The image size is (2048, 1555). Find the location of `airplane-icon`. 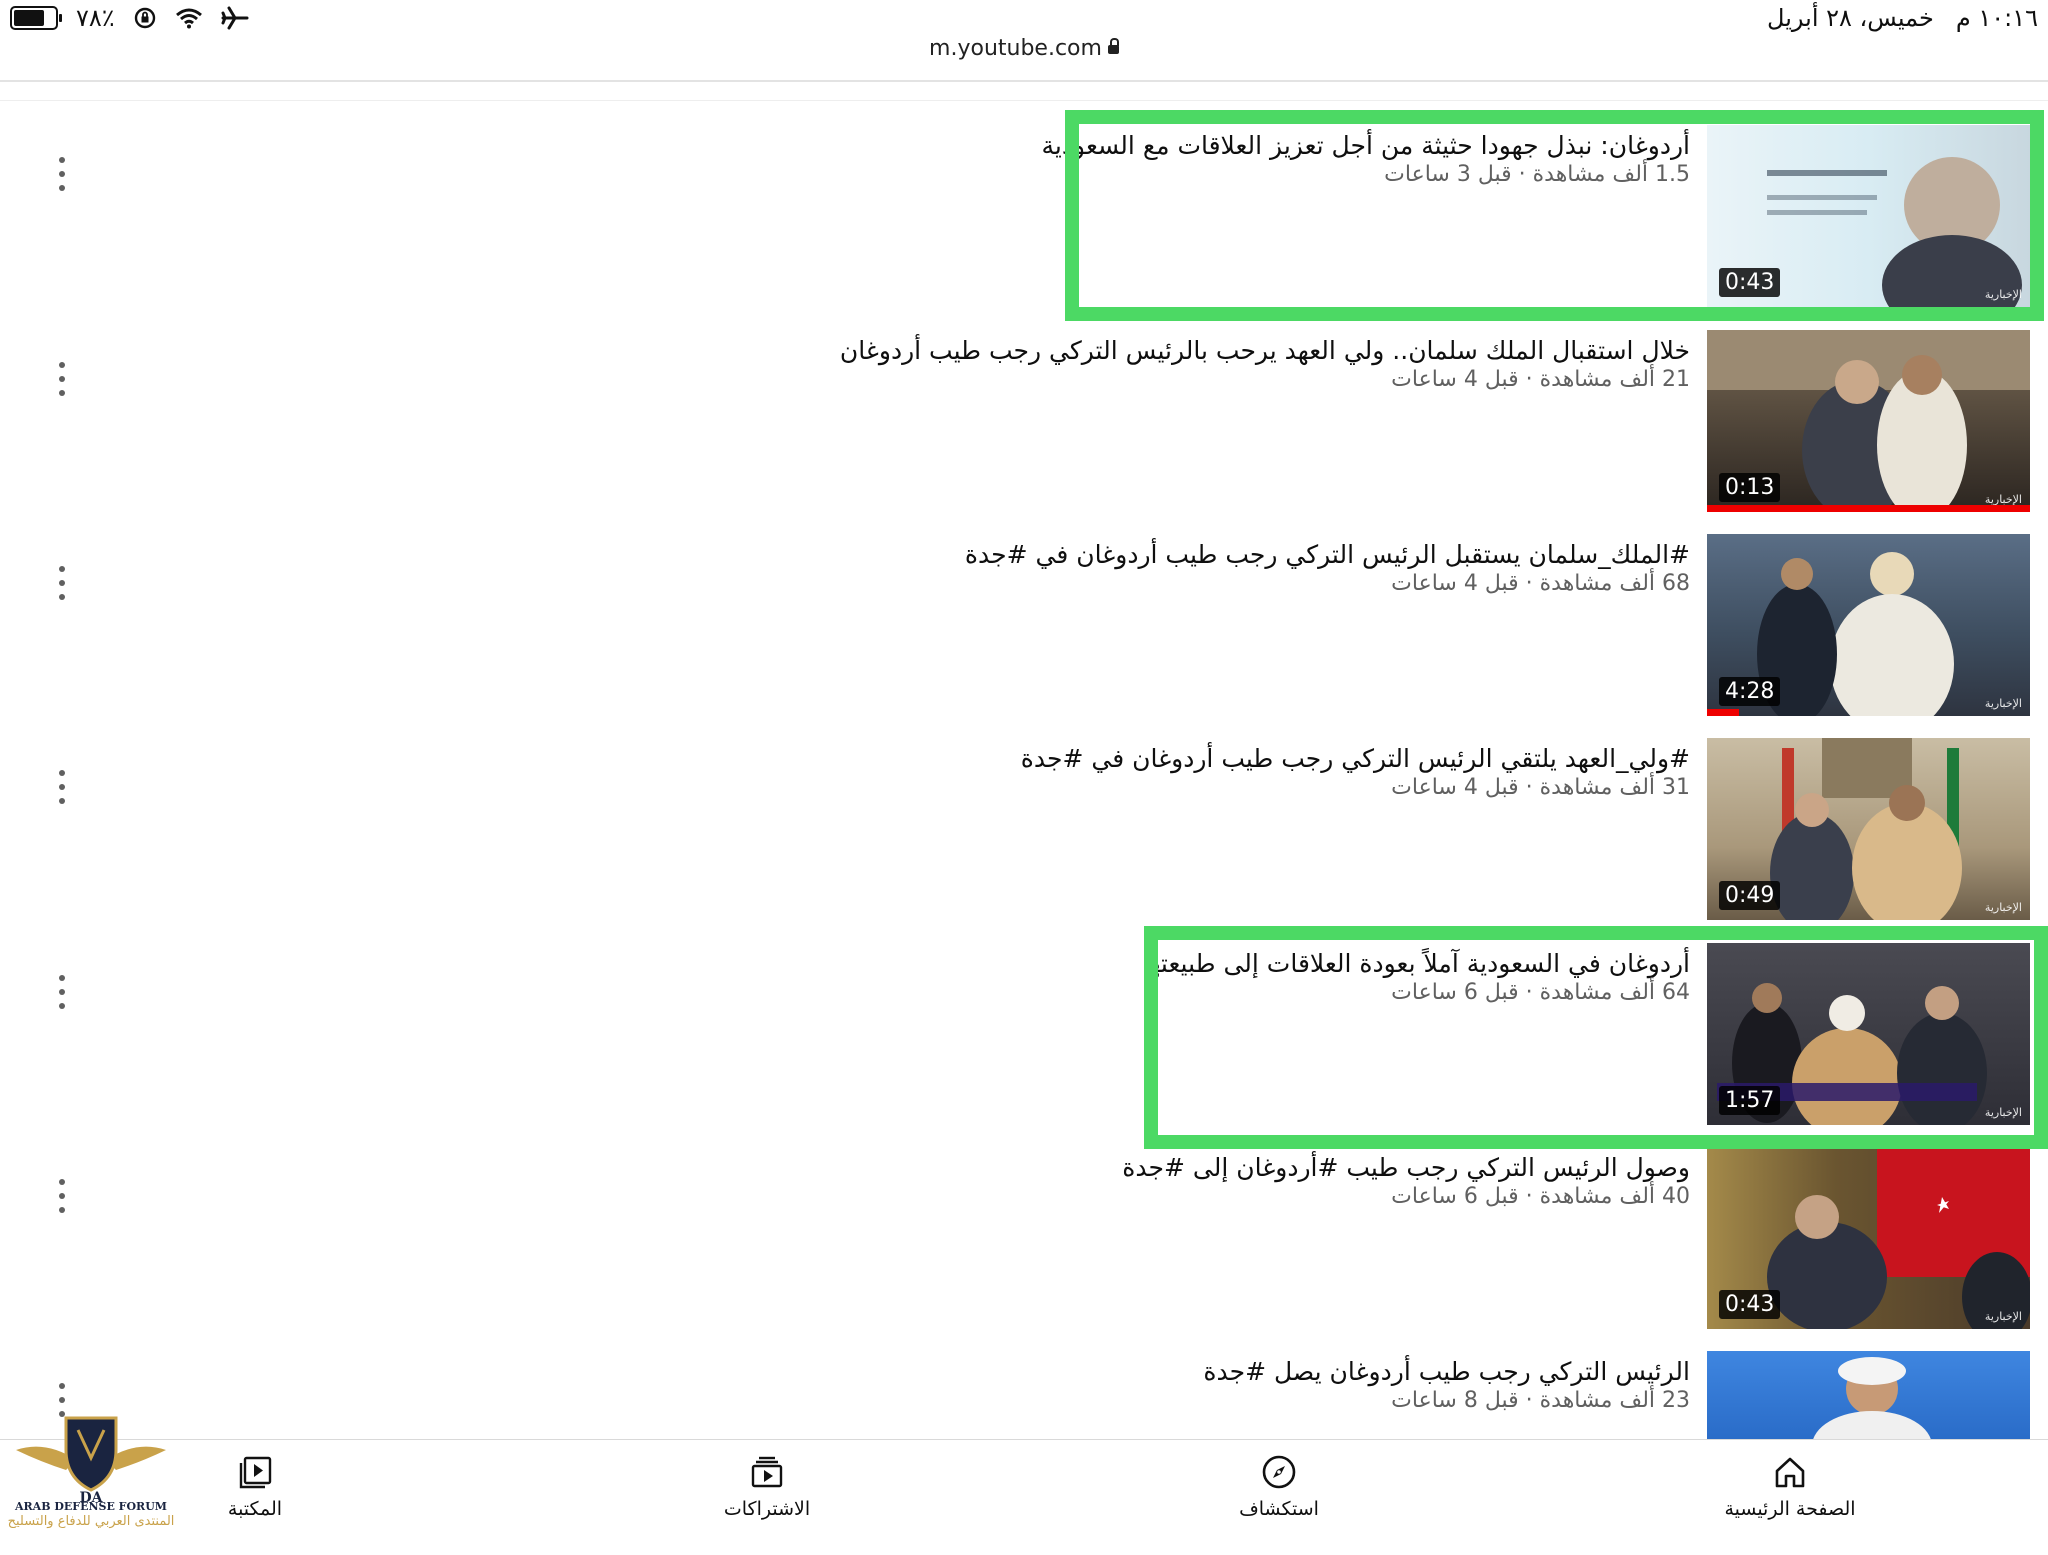

airplane-icon is located at coordinates (235, 18).